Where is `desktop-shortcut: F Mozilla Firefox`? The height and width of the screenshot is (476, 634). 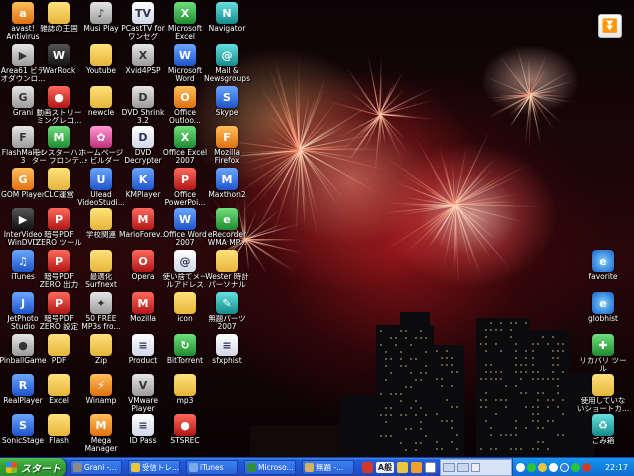
desktop-shortcut: F Mozilla Firefox is located at coordinates (227, 149).